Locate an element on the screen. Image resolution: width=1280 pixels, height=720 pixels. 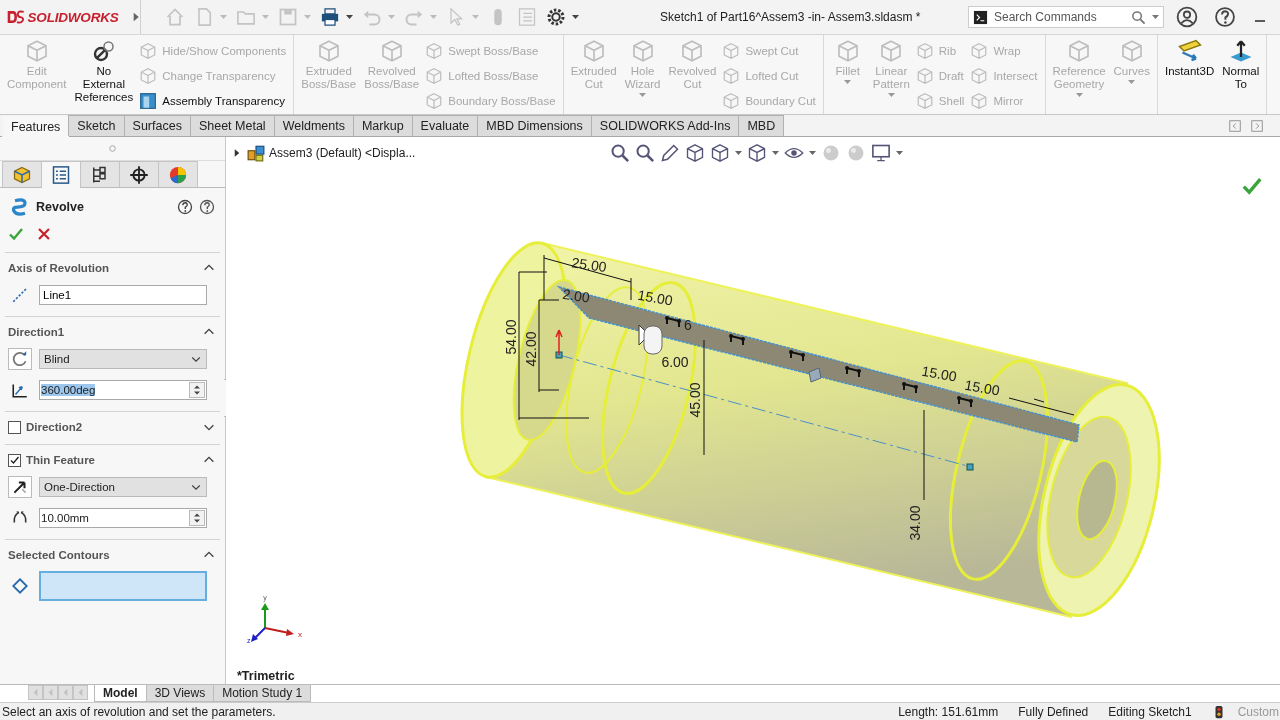
dimension-label: 54.00 is located at coordinates (510, 337).